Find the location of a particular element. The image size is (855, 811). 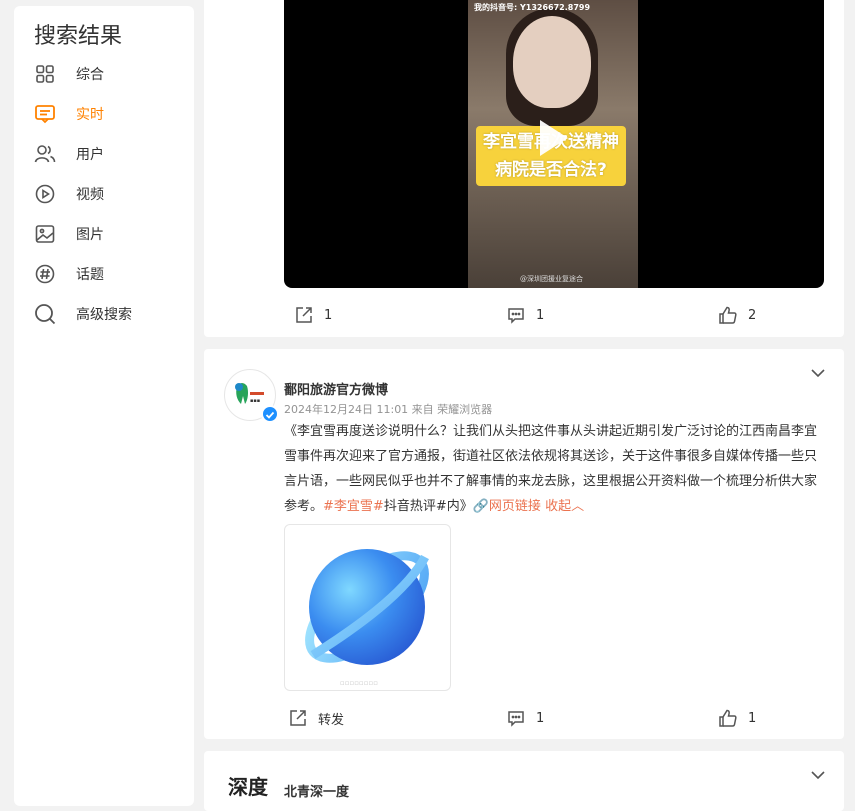

action-bar: 1 1 2 is located at coordinates (524, 320).